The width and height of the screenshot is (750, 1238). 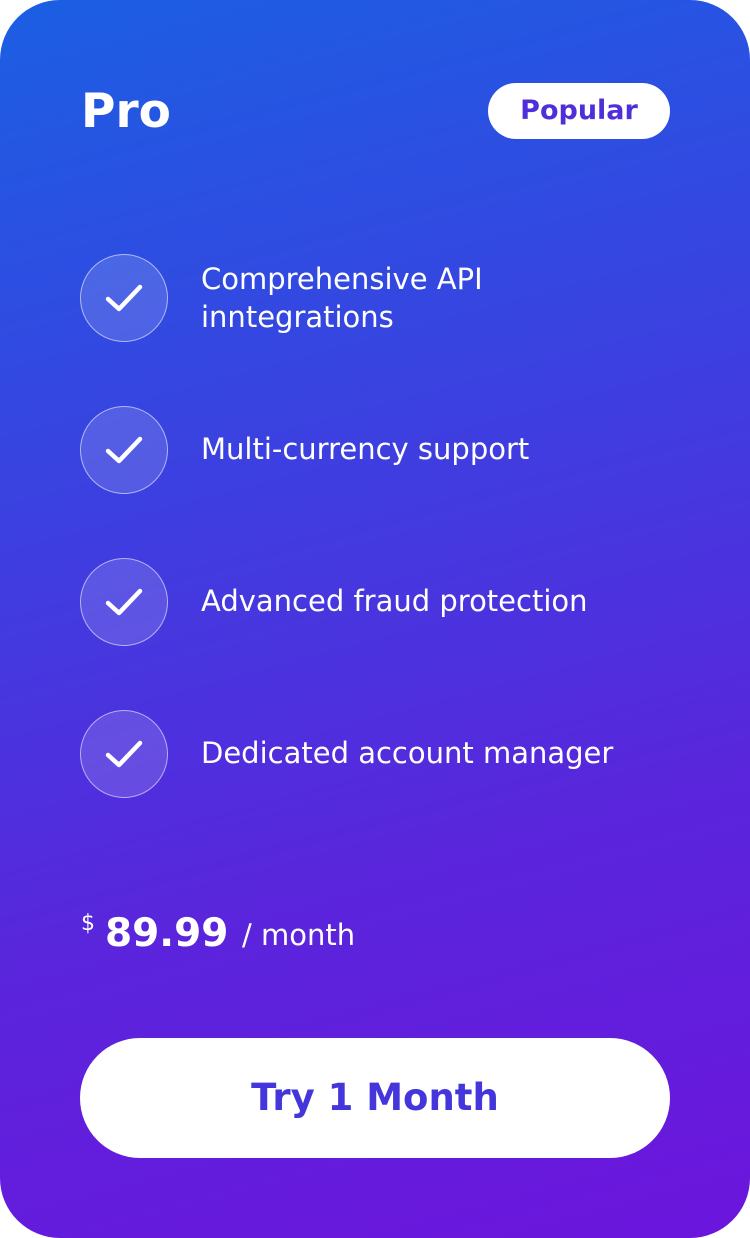 I want to click on feature-label: Multi-currency support, so click(x=365, y=449).